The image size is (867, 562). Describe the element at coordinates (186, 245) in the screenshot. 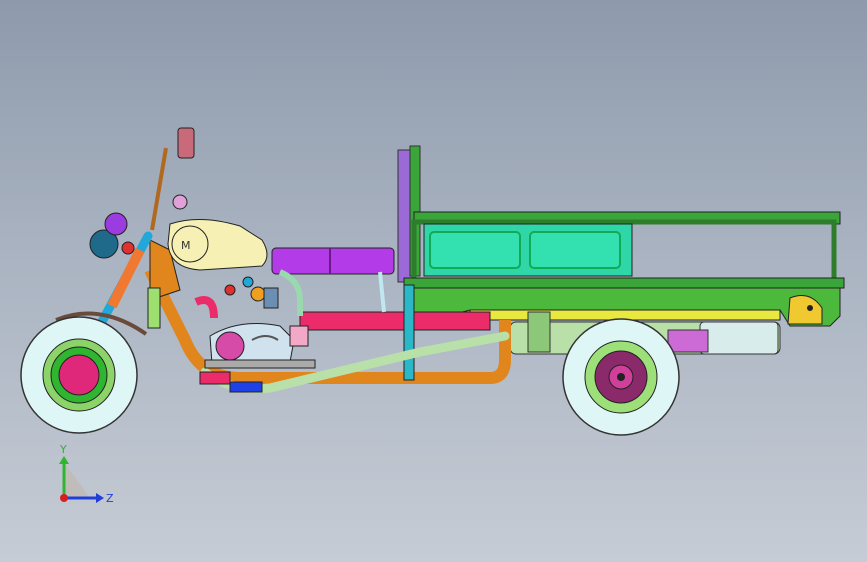

I see `svg-text: M` at that location.